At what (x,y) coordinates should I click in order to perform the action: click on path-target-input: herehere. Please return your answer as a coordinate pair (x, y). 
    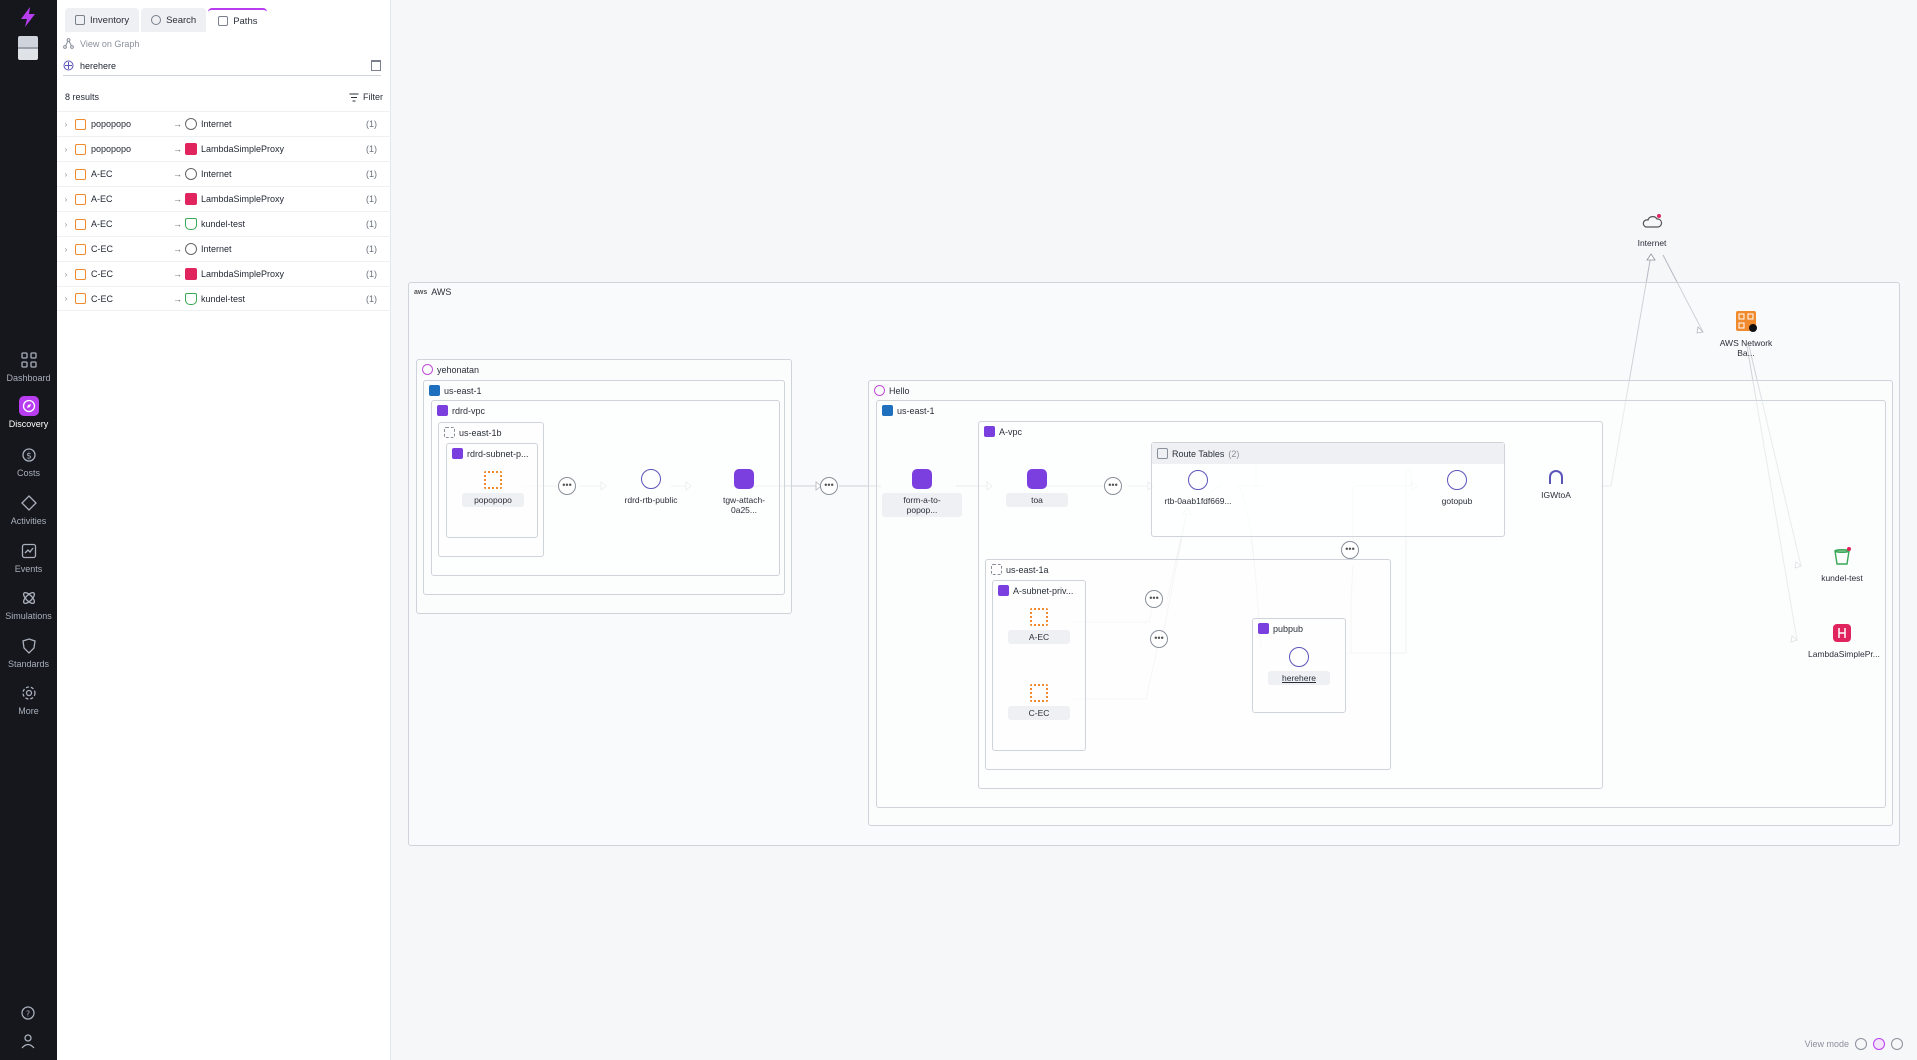
    Looking at the image, I should click on (222, 66).